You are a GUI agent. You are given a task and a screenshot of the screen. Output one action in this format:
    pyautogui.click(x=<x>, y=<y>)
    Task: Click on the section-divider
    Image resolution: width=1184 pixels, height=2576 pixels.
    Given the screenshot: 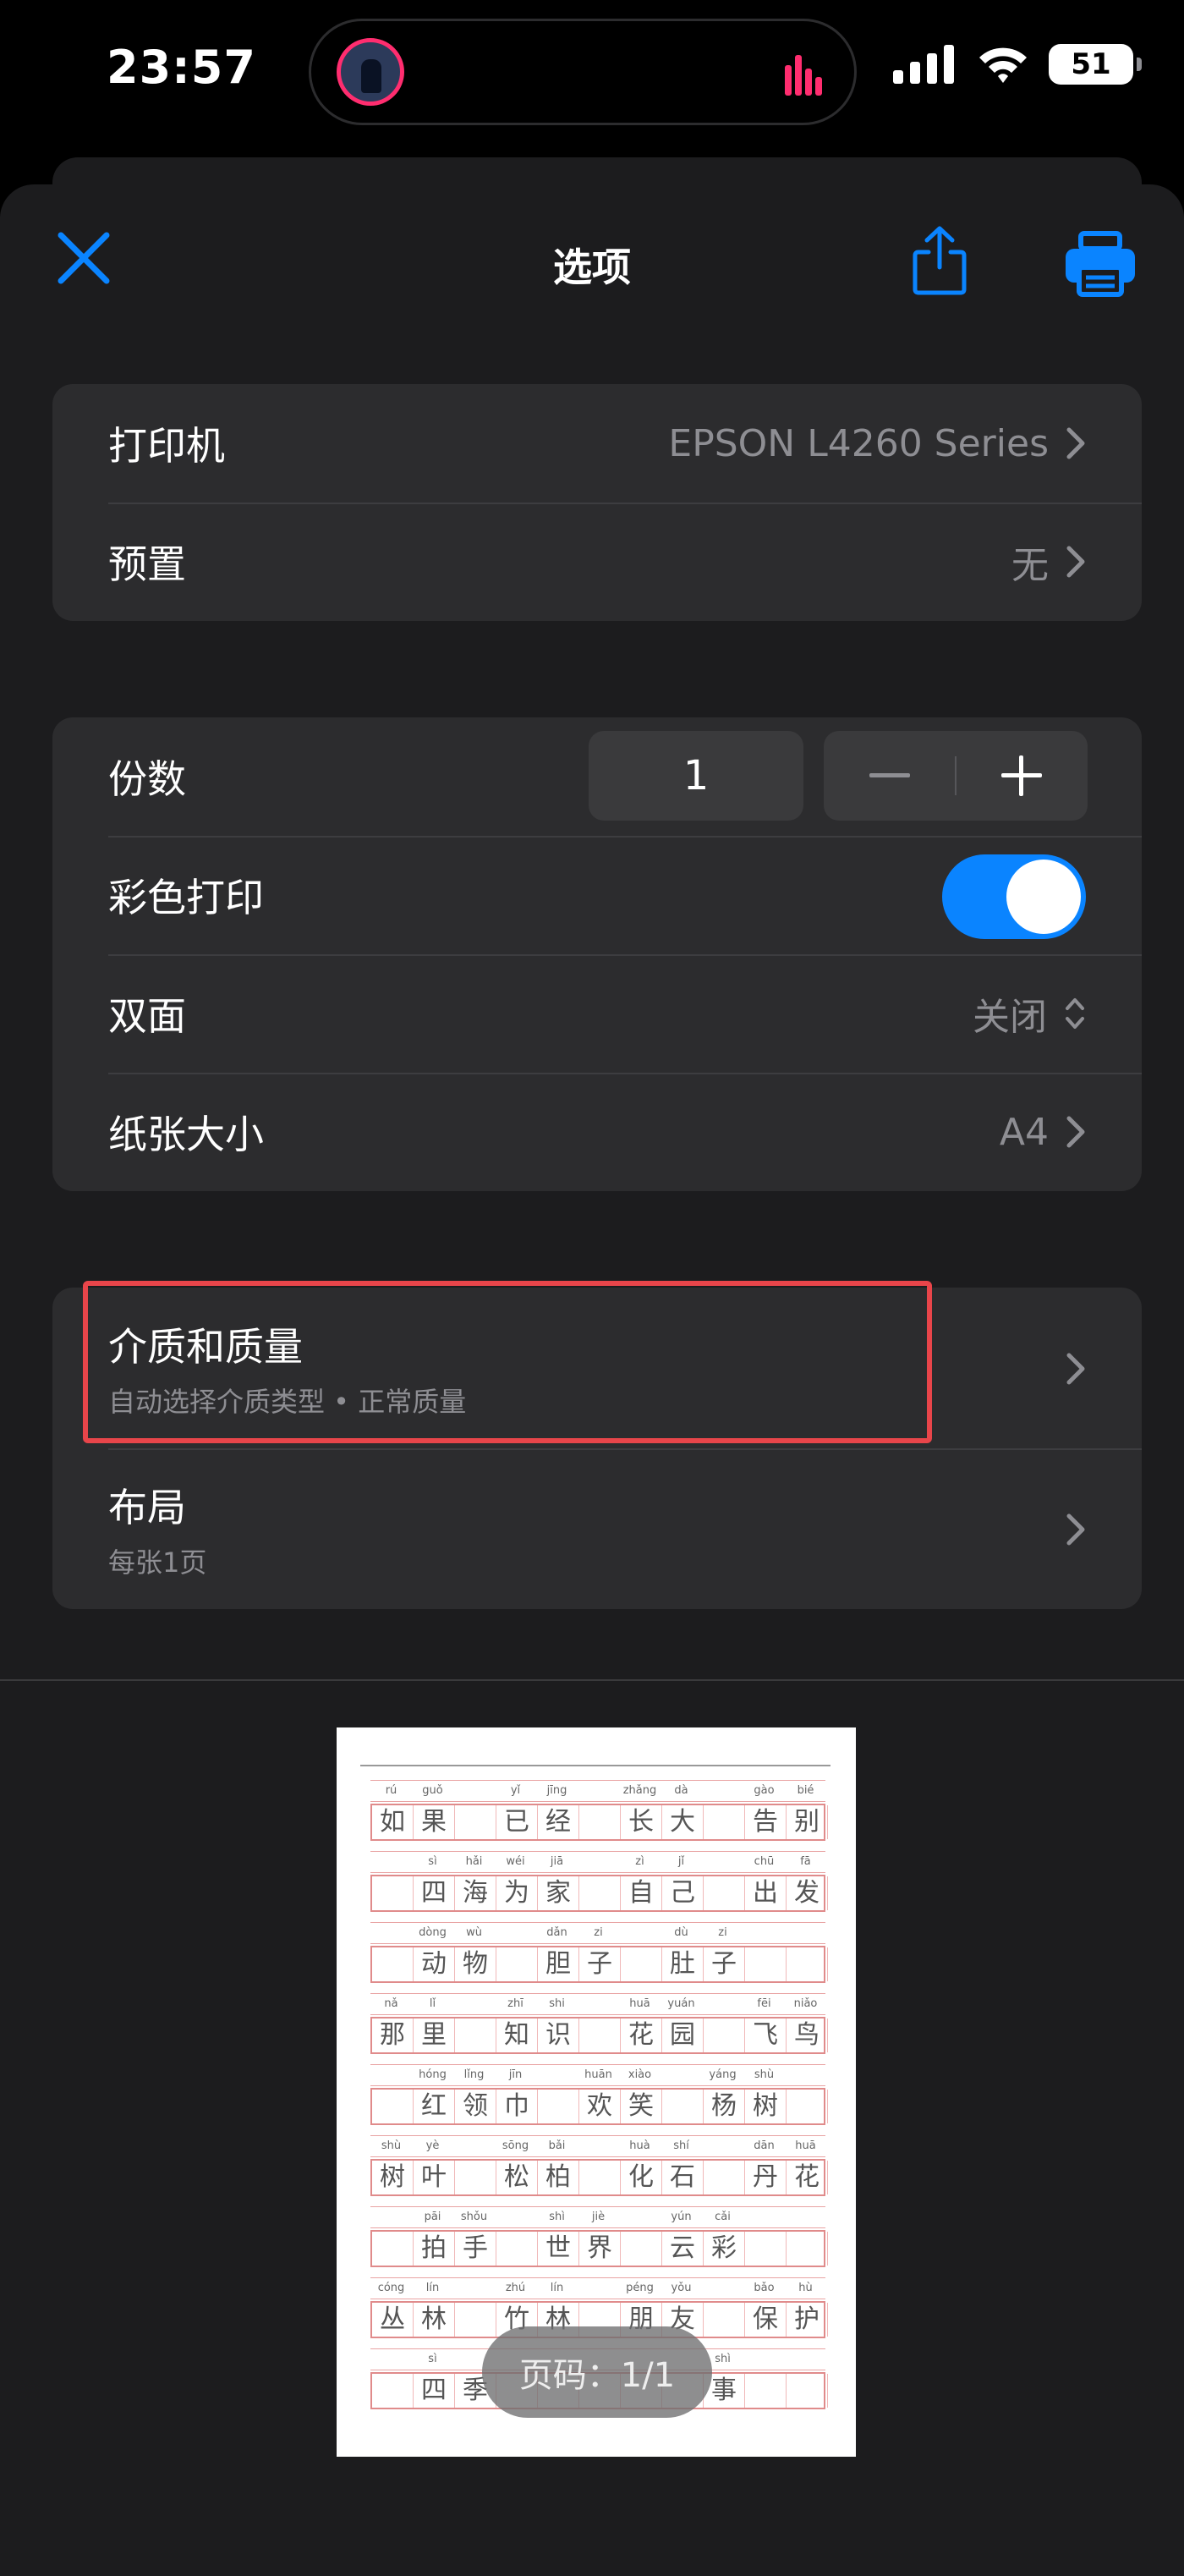 What is the action you would take?
    pyautogui.click(x=592, y=1680)
    